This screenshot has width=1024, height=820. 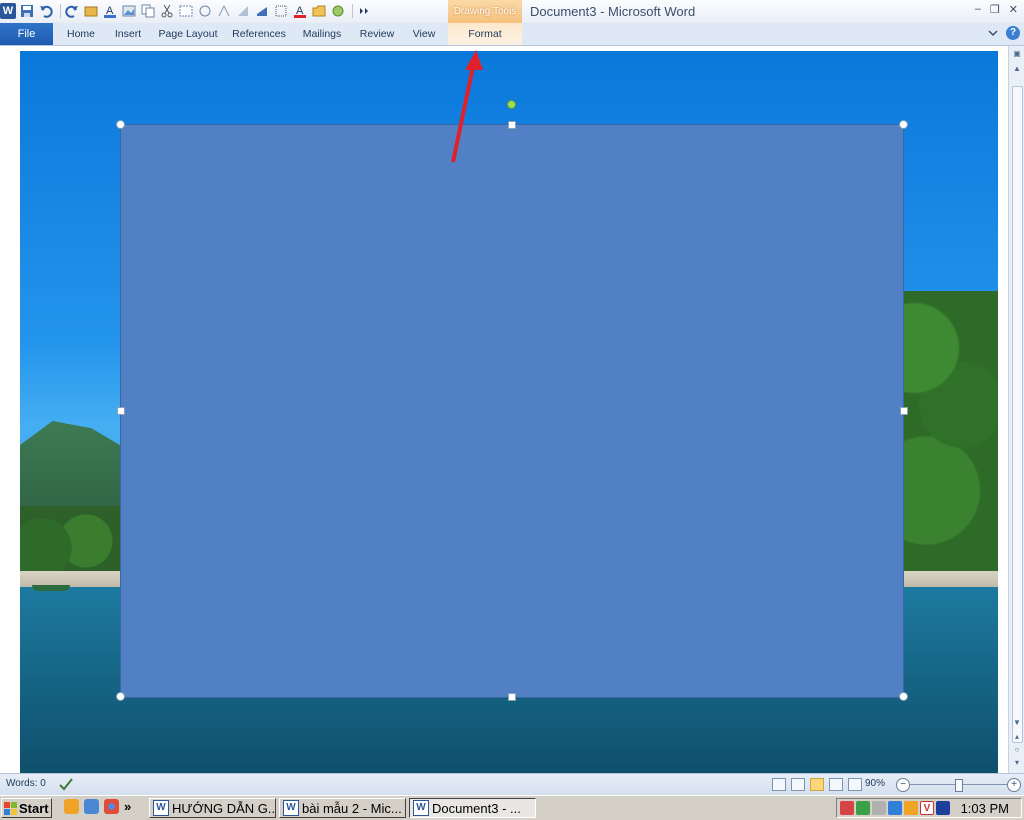 What do you see at coordinates (1017, 414) in the screenshot?
I see `scrollbar-thumb` at bounding box center [1017, 414].